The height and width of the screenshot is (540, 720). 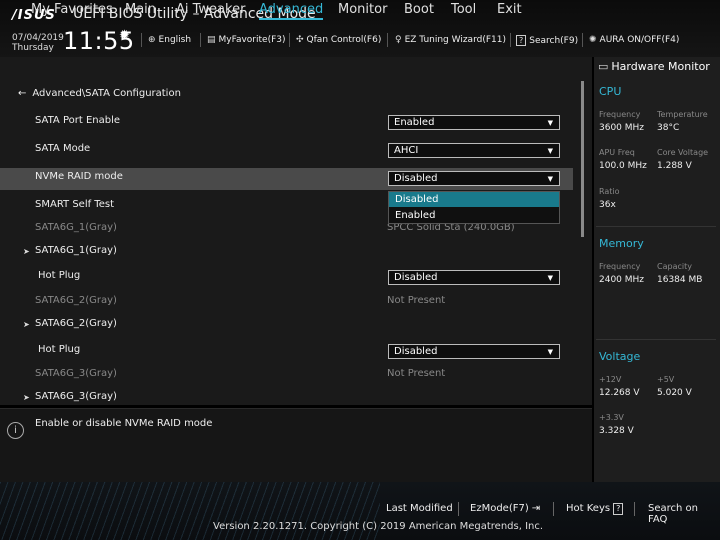 I want to click on smart-self-test-label: SMART Self Test, so click(x=74, y=204).